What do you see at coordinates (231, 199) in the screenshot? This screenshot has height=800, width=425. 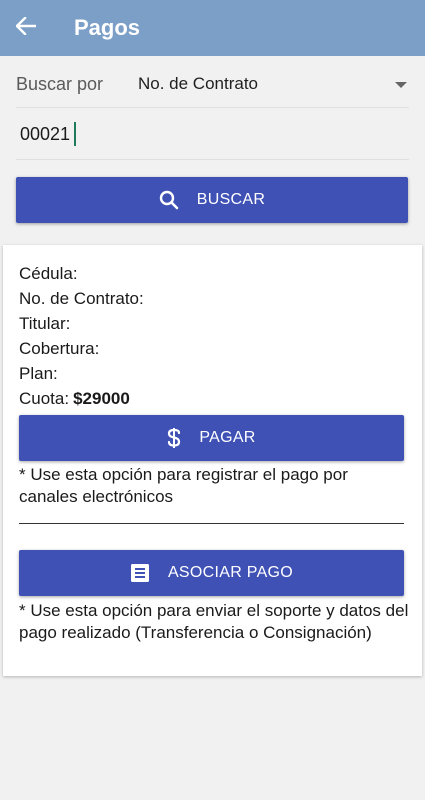 I see `search-button-label: BUSCAR` at bounding box center [231, 199].